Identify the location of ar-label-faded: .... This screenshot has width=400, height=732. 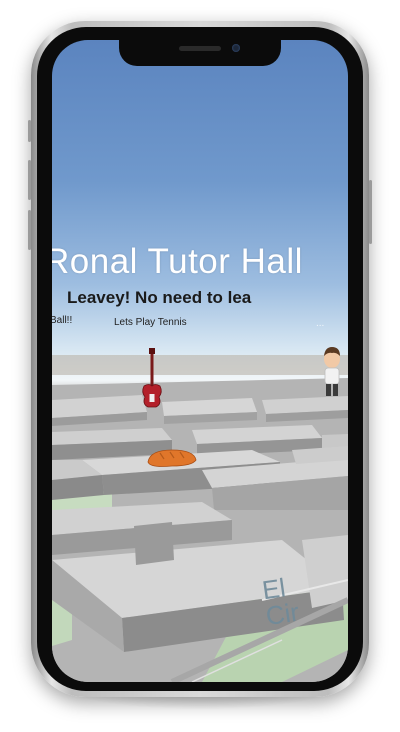
(320, 323).